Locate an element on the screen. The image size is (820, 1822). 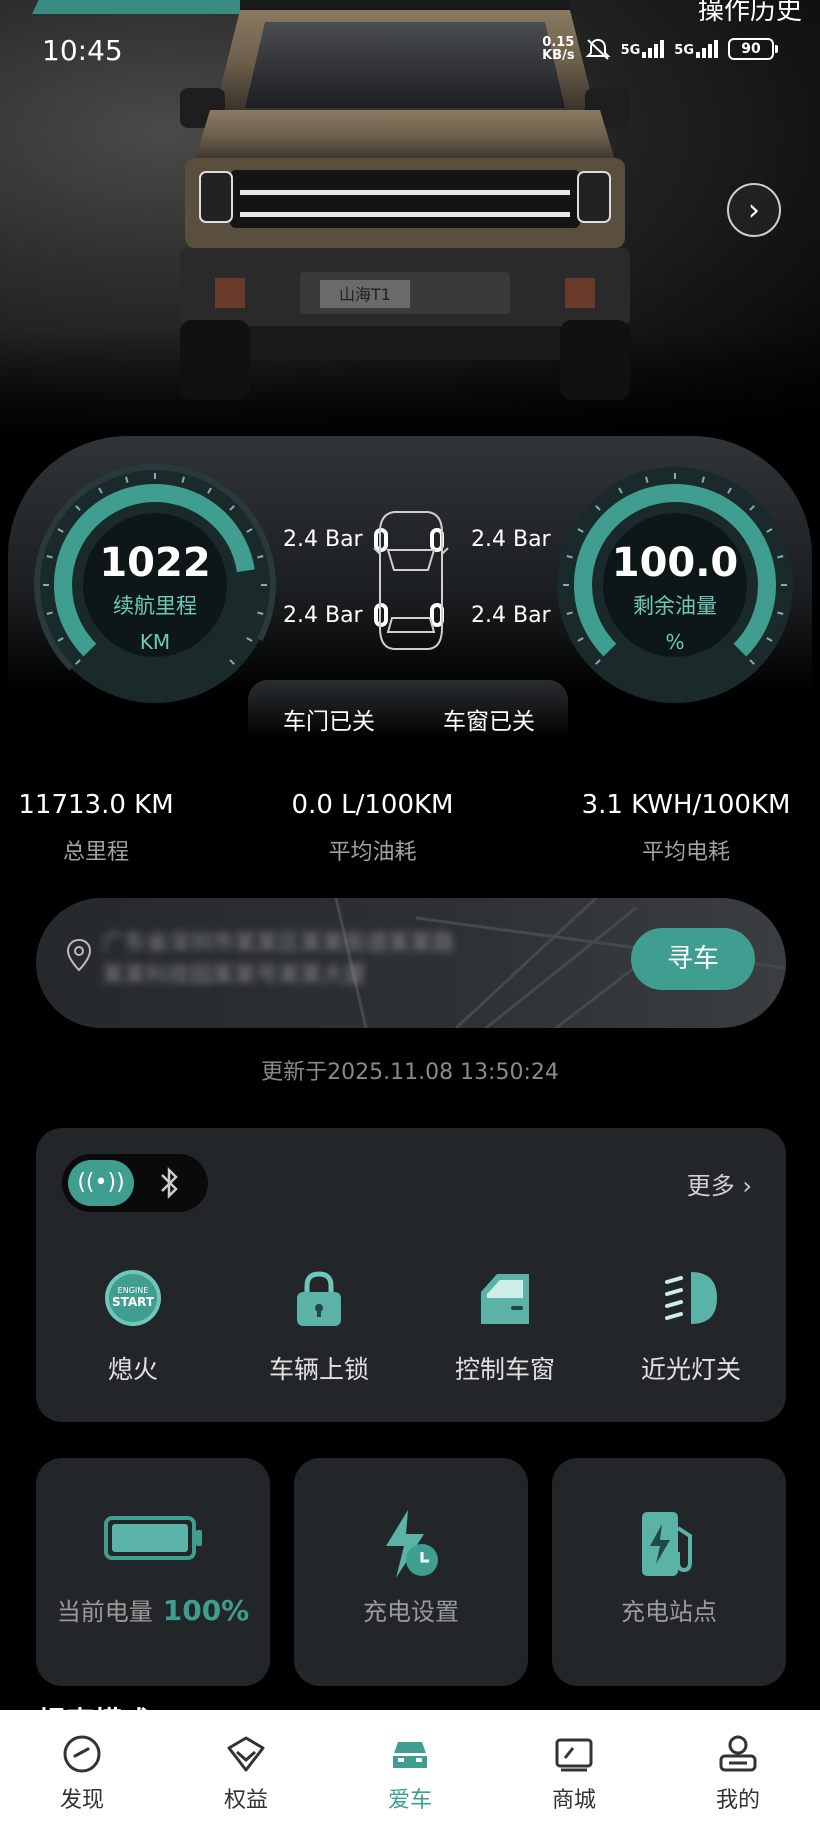
benefits-icon is located at coordinates (246, 1754).